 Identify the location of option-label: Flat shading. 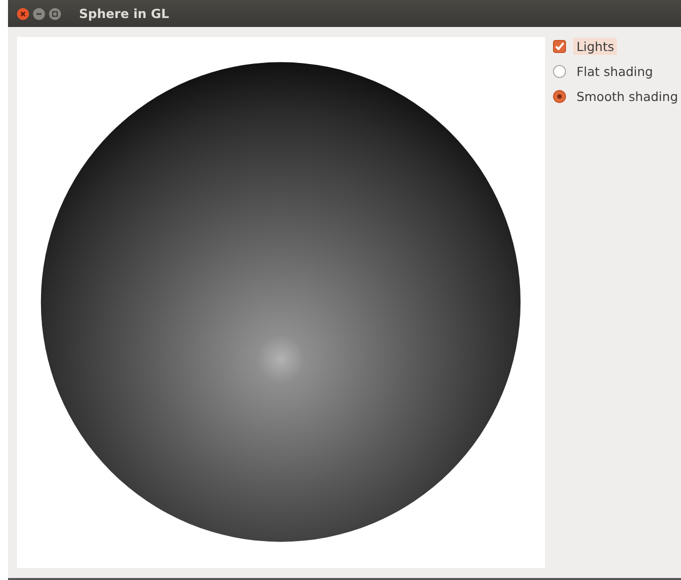
(614, 71).